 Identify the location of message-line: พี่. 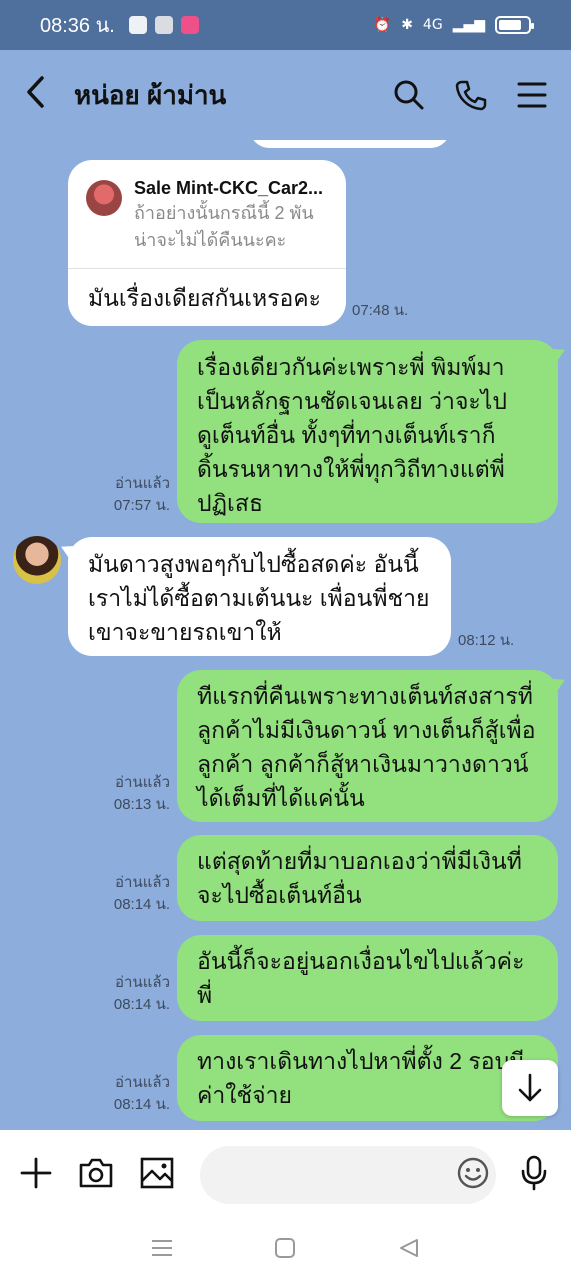
(205, 995).